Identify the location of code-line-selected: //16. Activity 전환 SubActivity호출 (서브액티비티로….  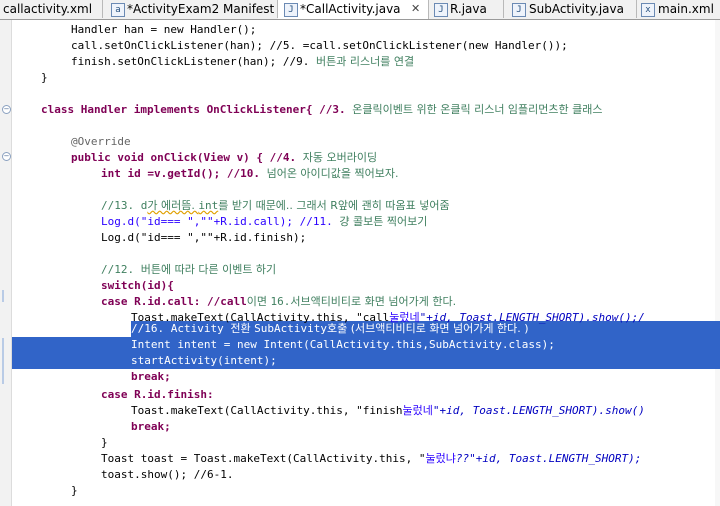
(330, 329).